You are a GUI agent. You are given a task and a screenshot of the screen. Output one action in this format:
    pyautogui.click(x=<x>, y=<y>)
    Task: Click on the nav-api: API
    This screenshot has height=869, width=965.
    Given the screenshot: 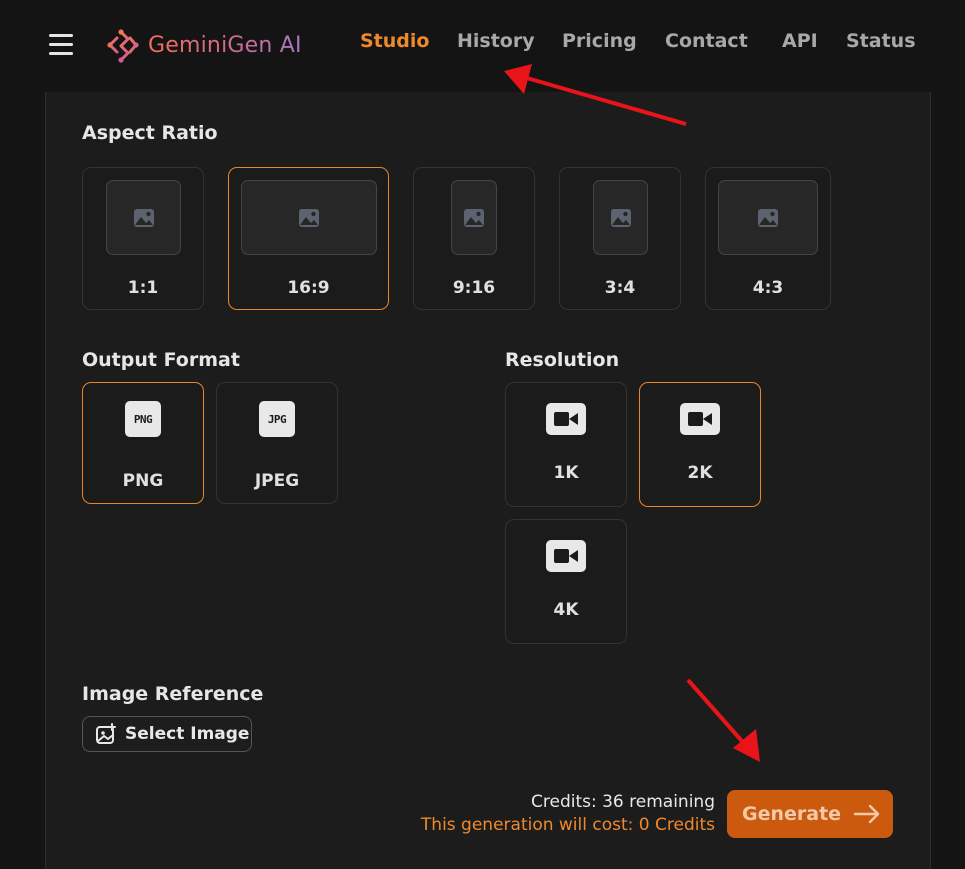 What is the action you would take?
    pyautogui.click(x=800, y=41)
    